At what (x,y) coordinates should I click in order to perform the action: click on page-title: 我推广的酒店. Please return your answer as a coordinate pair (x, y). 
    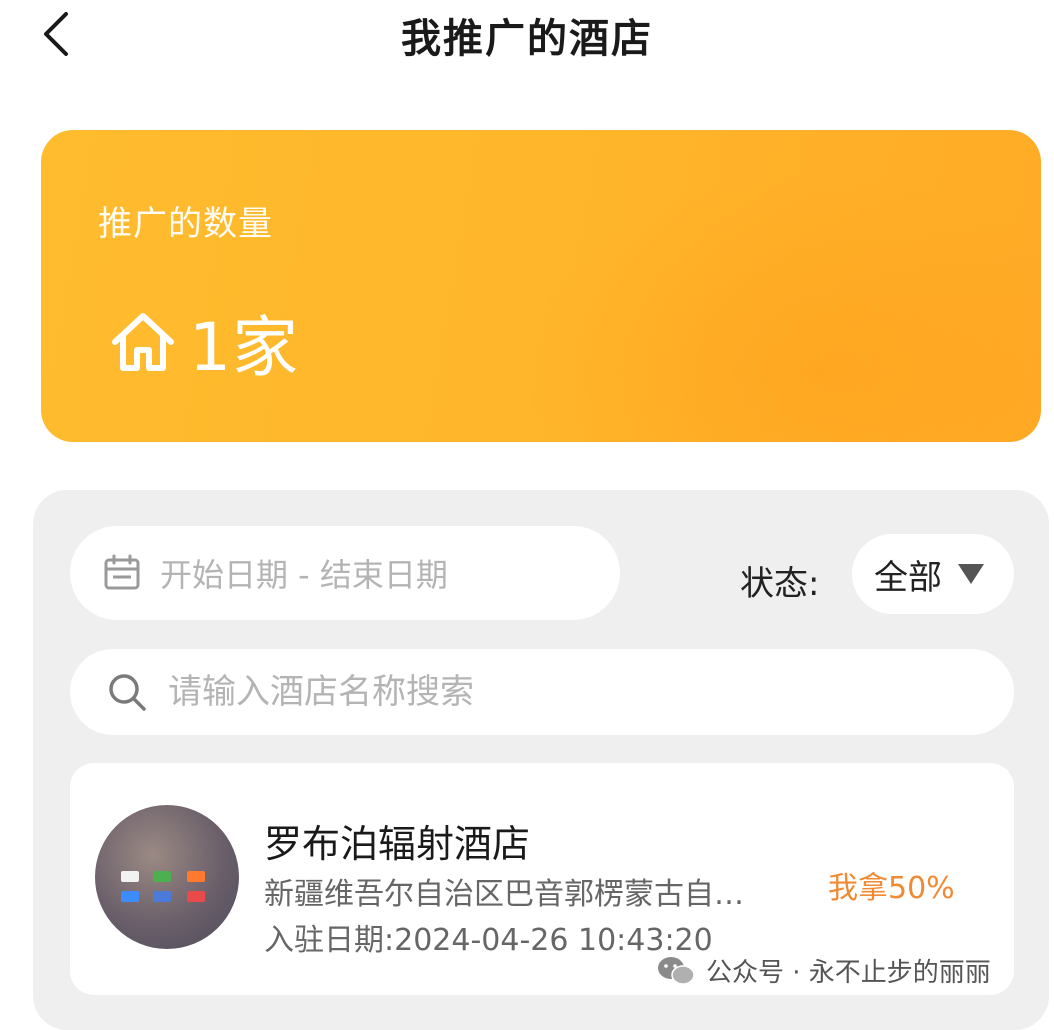
    Looking at the image, I should click on (527, 39).